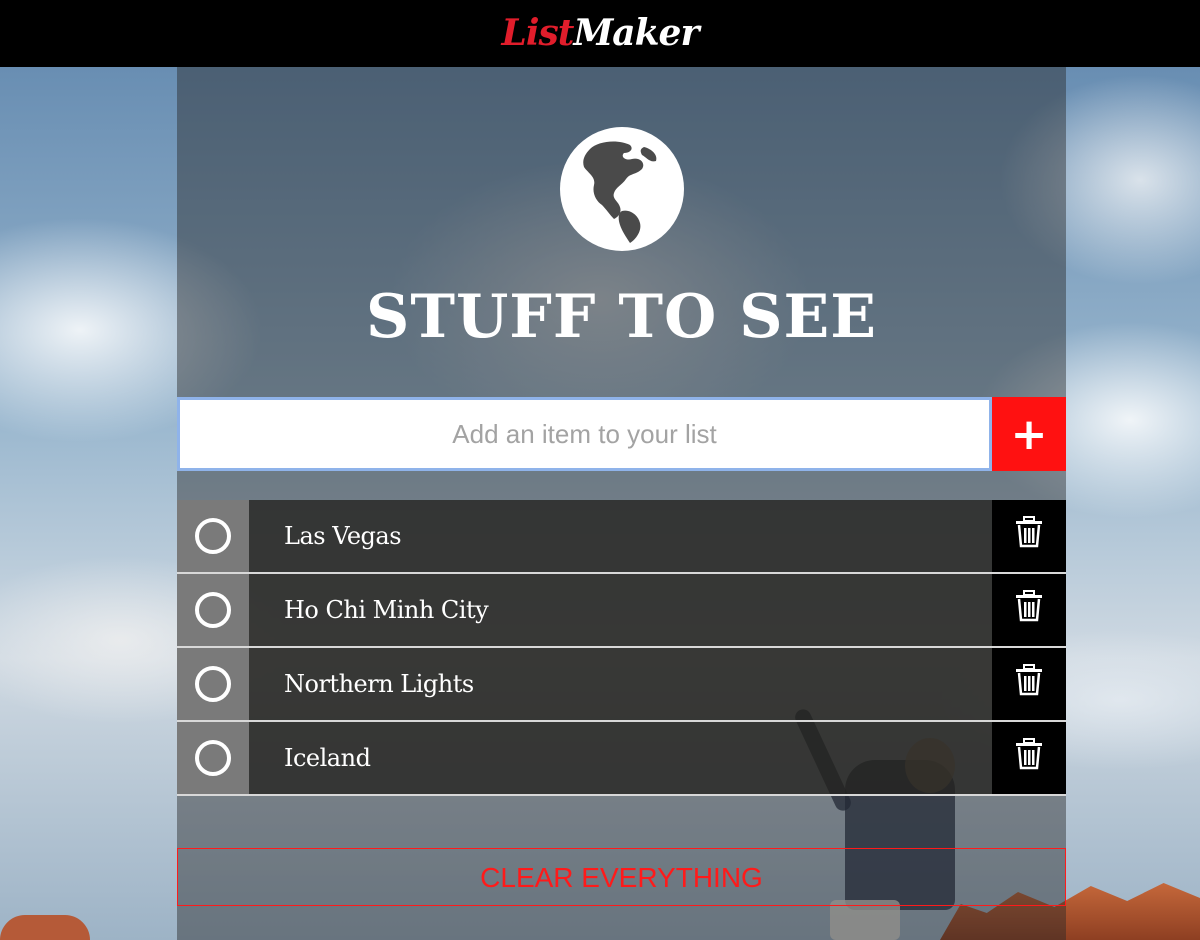 Image resolution: width=1200 pixels, height=940 pixels. I want to click on list-item: Ho Chi Minh City, so click(621, 611).